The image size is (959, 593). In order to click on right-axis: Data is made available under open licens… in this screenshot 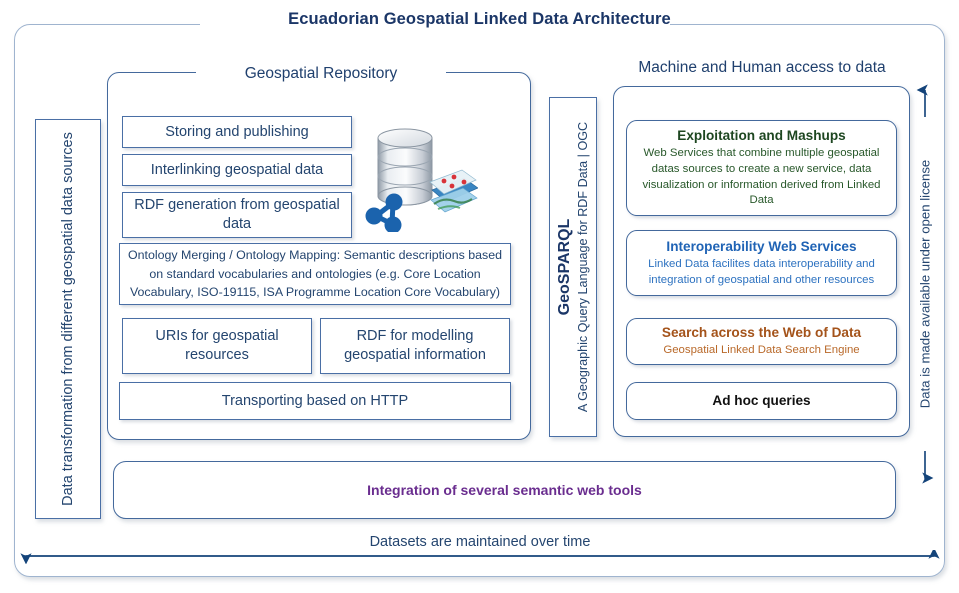, I will do `click(925, 284)`.